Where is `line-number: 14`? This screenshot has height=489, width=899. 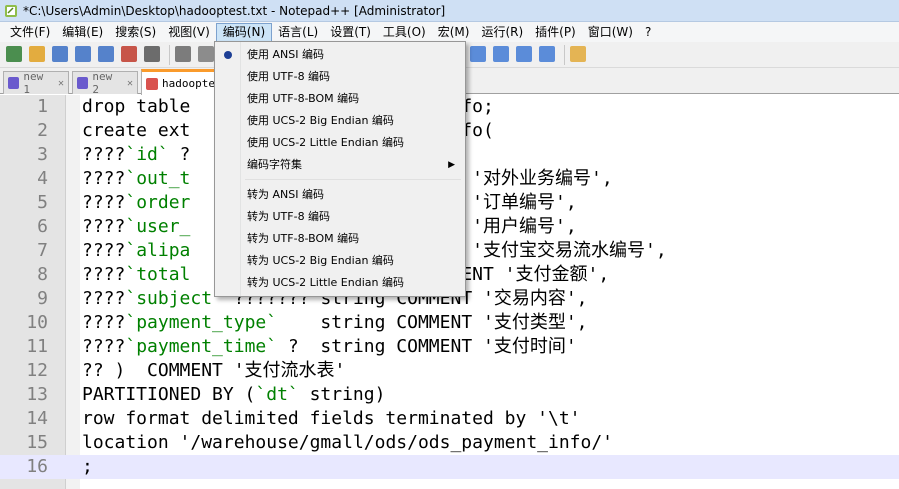
line-number: 14 is located at coordinates (37, 418).